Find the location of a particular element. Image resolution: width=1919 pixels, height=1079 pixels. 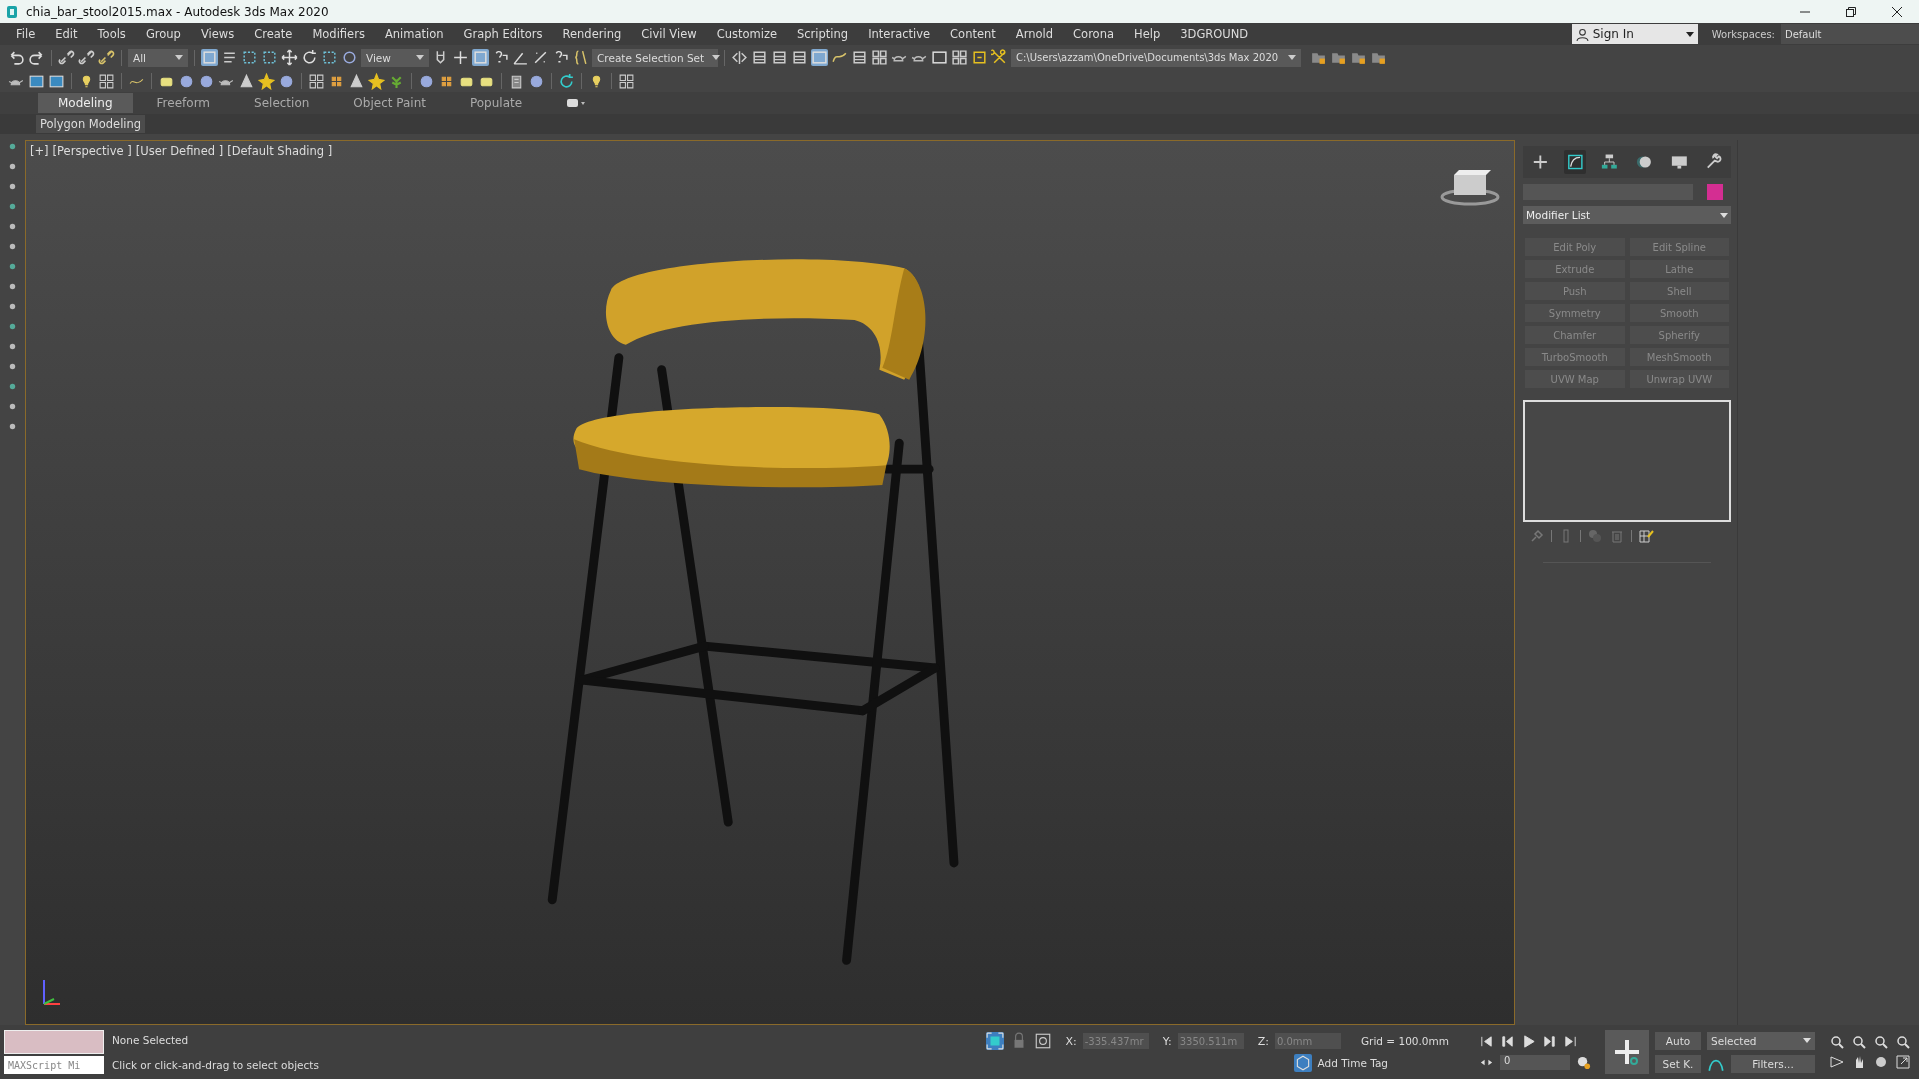

zoom-extents-all-icon is located at coordinates (1903, 1042).